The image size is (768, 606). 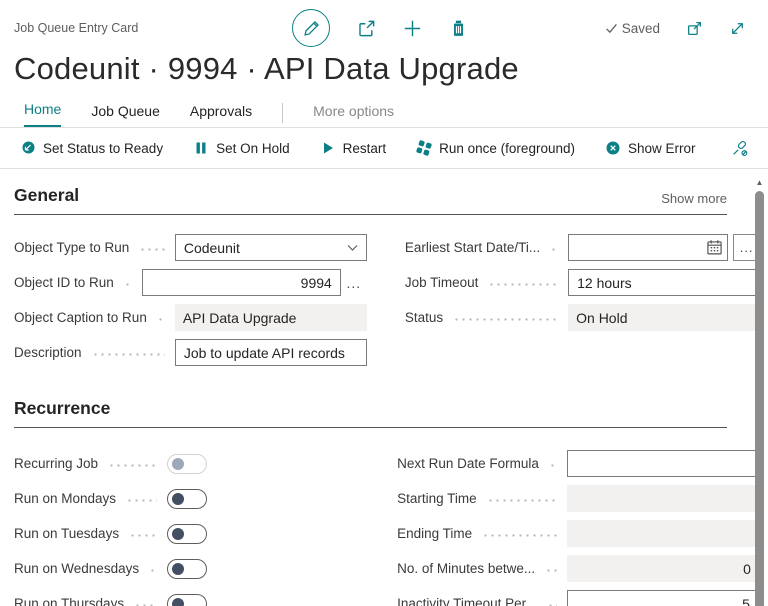 What do you see at coordinates (266, 68) in the screenshot?
I see `page-title: Codeunit · 9994 · API Data Upgrade` at bounding box center [266, 68].